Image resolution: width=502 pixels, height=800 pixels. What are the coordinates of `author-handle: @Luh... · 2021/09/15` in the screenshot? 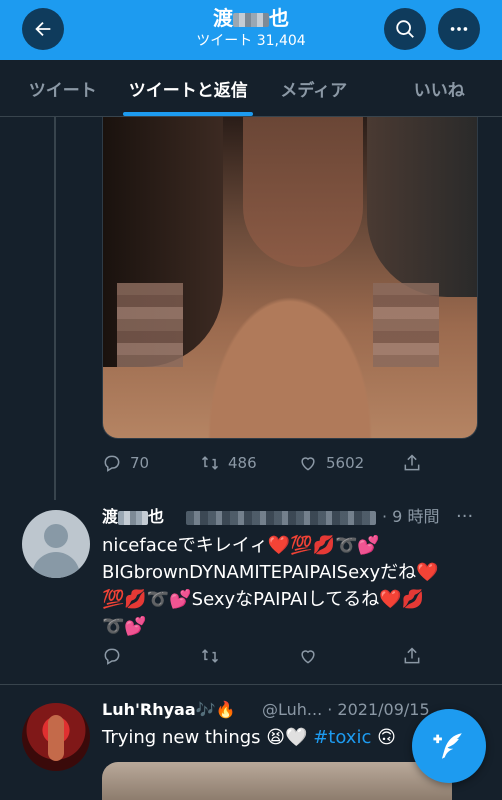 It's located at (346, 709).